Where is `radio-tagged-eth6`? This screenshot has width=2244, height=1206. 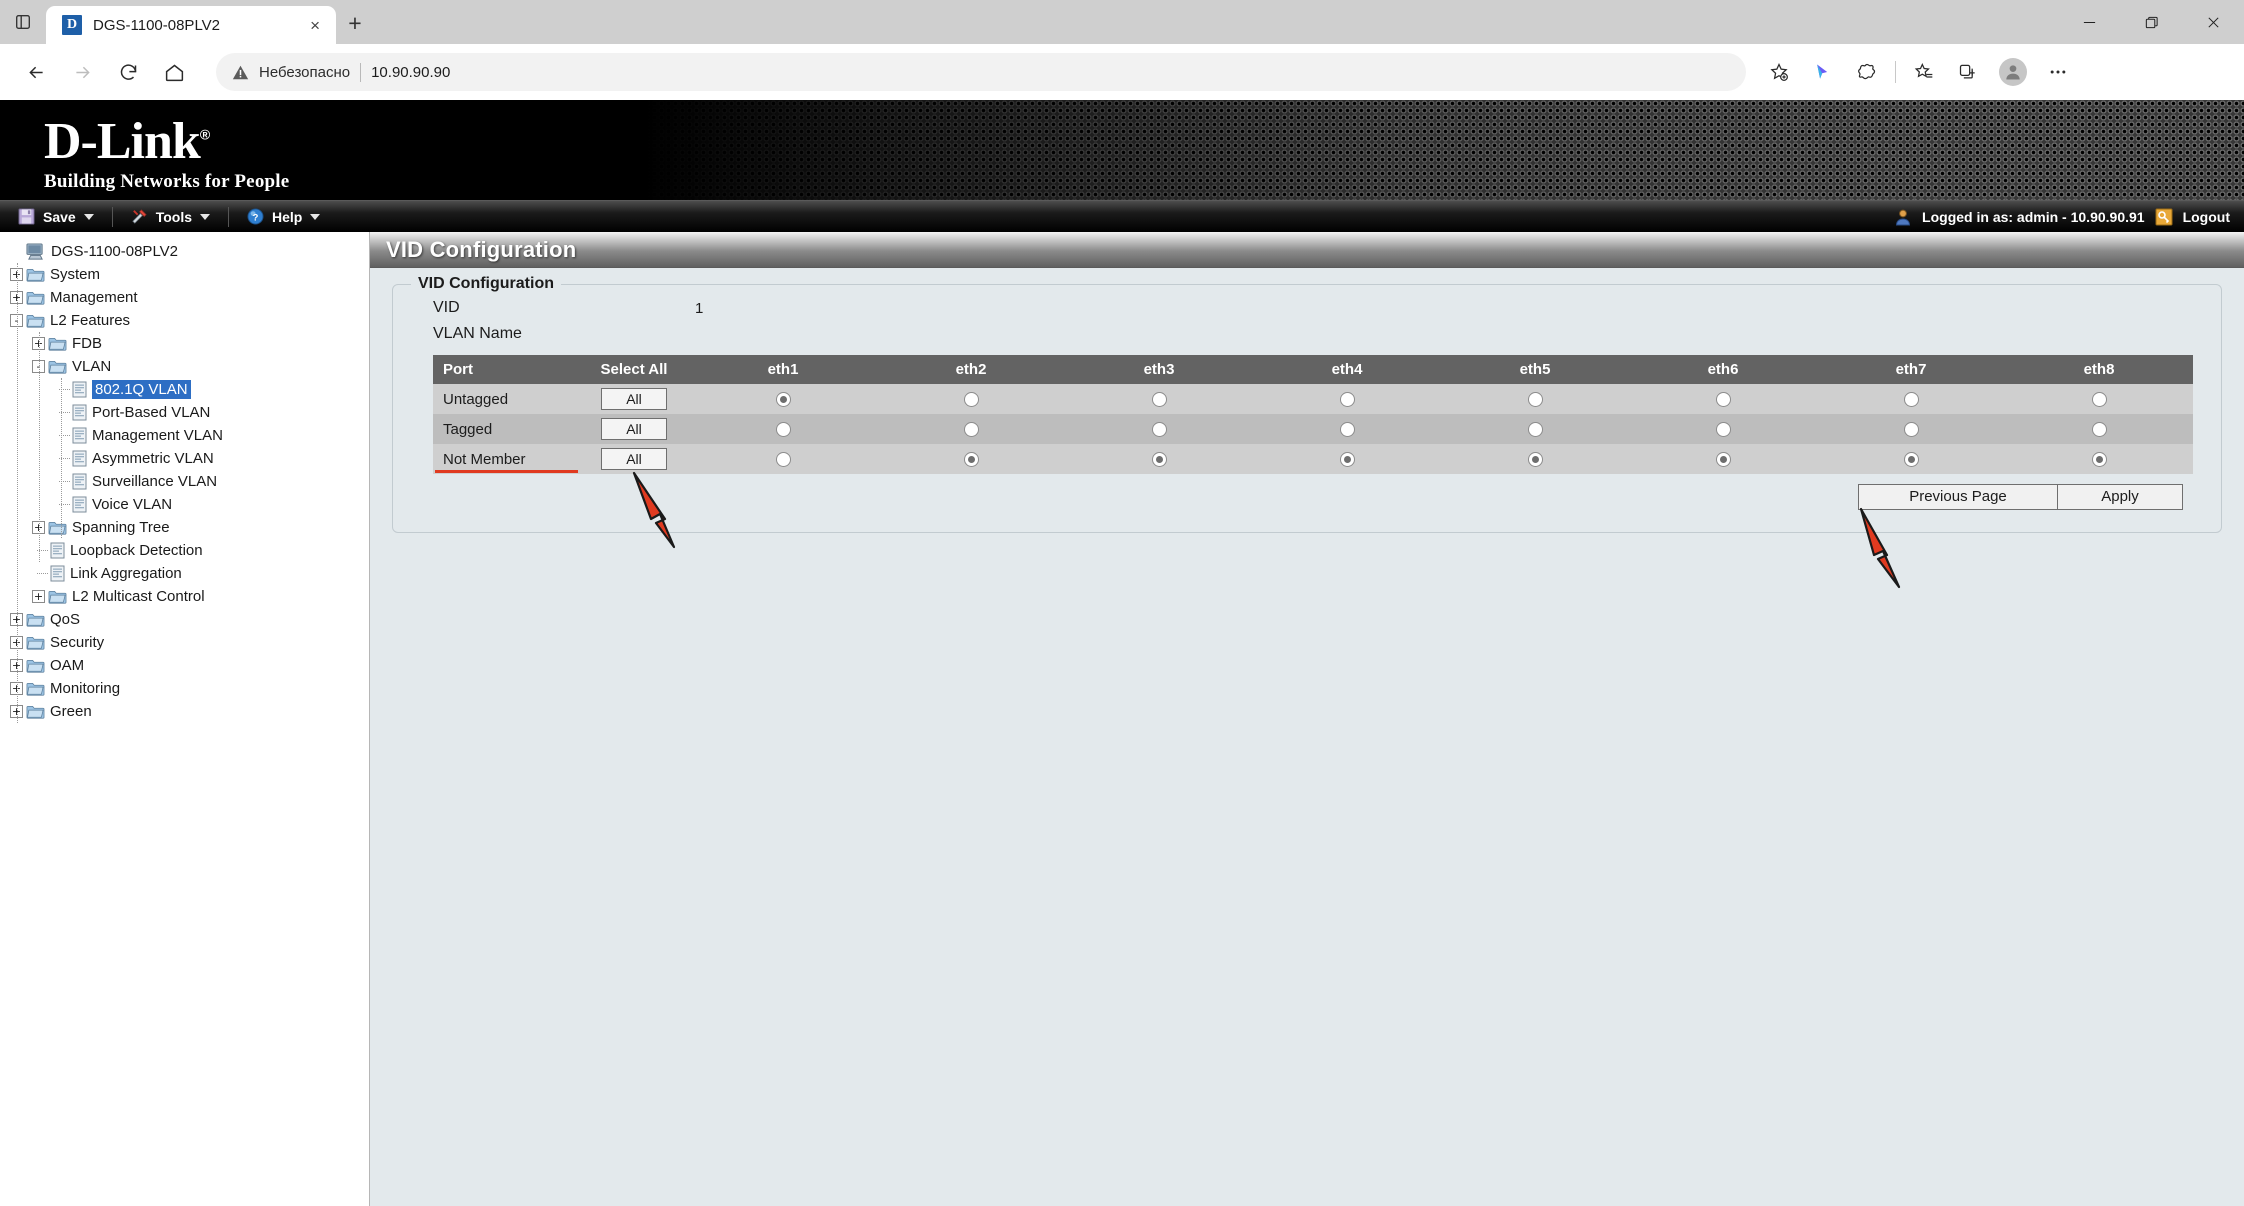 radio-tagged-eth6 is located at coordinates (1723, 430).